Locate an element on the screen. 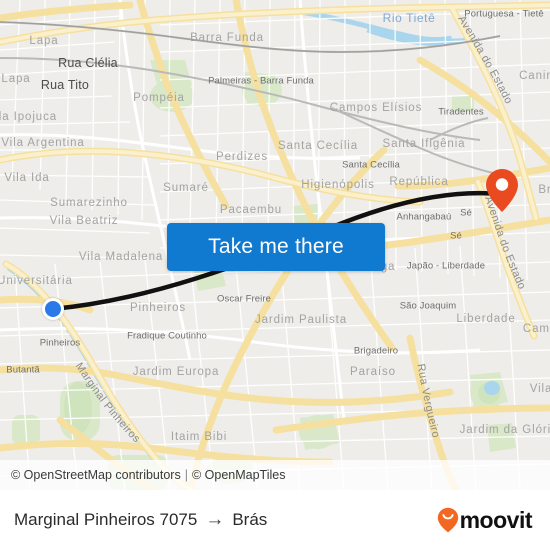 The width and height of the screenshot is (550, 550). map-pin-icon is located at coordinates (502, 190).